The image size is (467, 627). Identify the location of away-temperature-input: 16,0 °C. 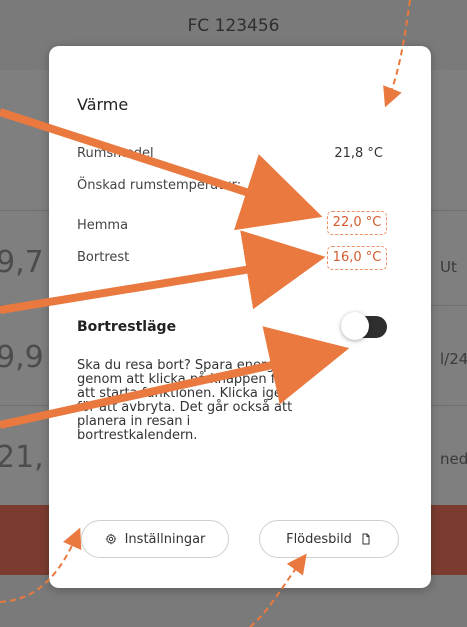
(357, 258).